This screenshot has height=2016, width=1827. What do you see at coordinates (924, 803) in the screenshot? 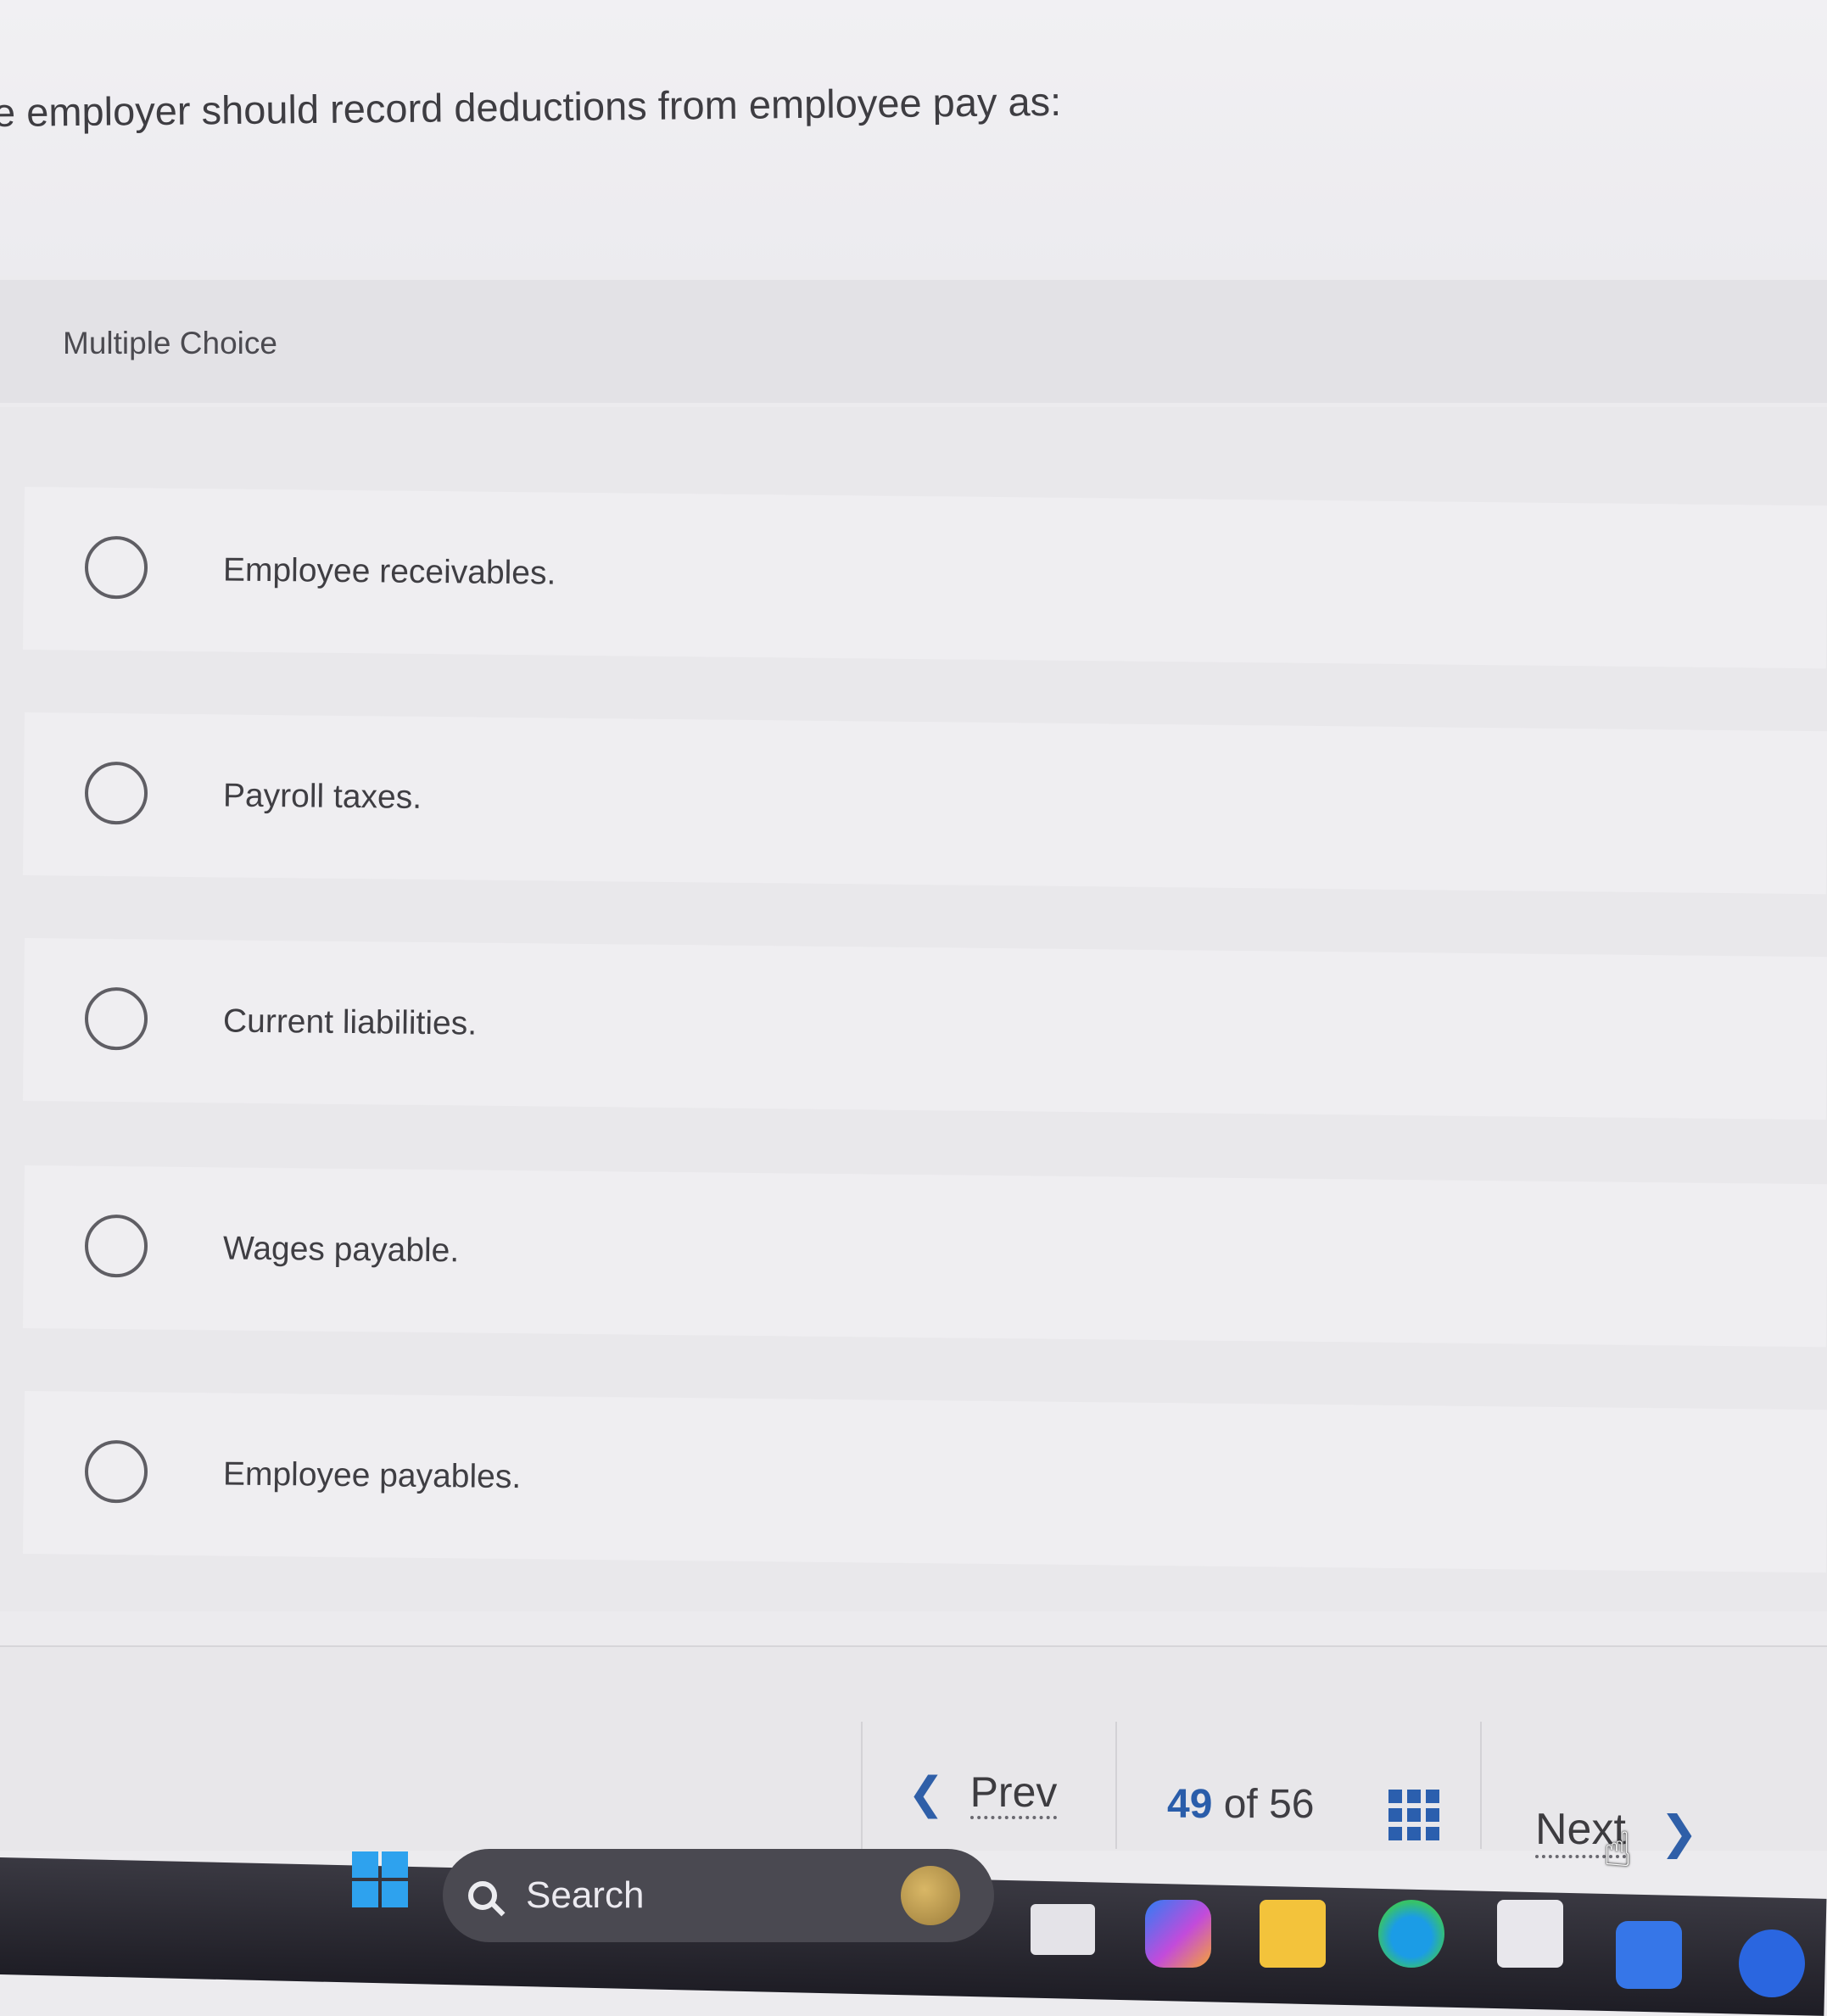
I see `choice-option: Payroll taxes.` at bounding box center [924, 803].